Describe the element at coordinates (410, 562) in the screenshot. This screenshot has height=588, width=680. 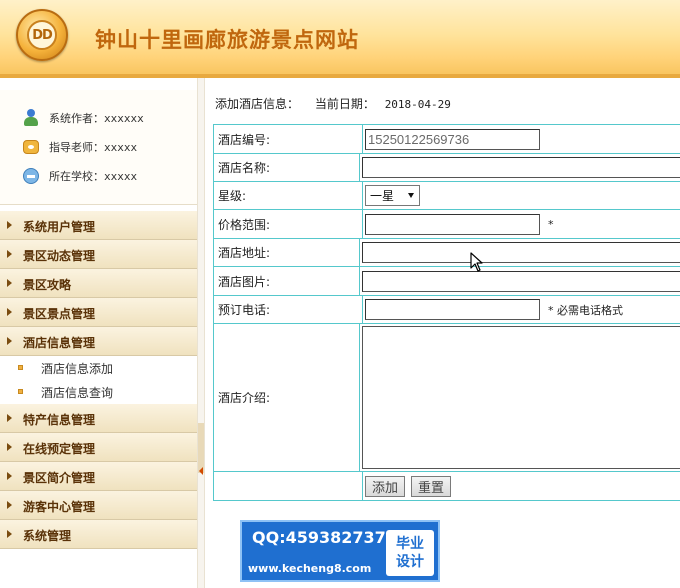
I see `watermark-badge-line2: 设计` at that location.